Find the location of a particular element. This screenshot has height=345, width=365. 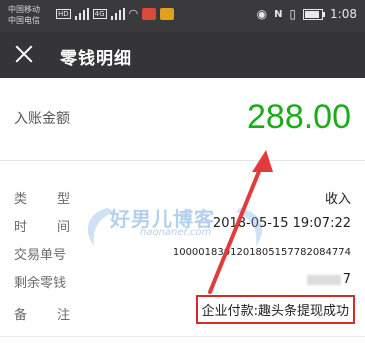

status-icons-right: ◉ N ▯ 1:08 is located at coordinates (307, 14).